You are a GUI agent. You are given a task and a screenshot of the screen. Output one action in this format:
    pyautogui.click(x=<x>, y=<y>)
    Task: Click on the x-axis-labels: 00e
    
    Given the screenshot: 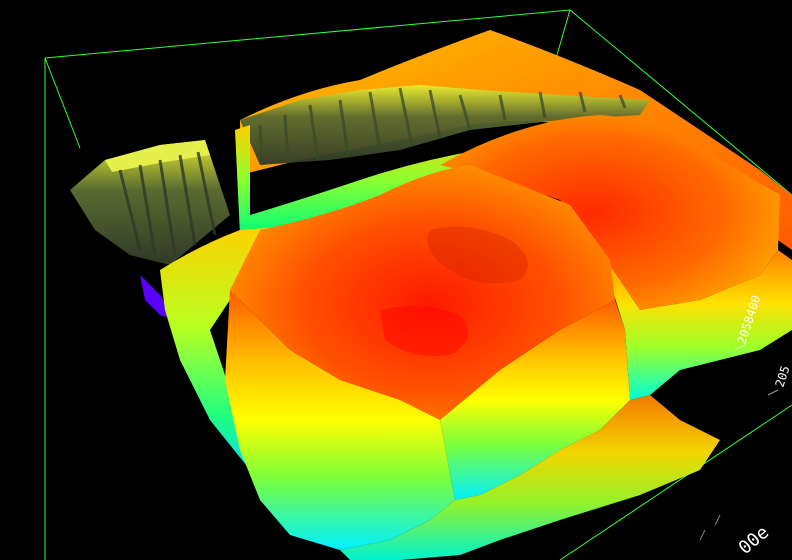 What is the action you would take?
    pyautogui.click(x=736, y=536)
    